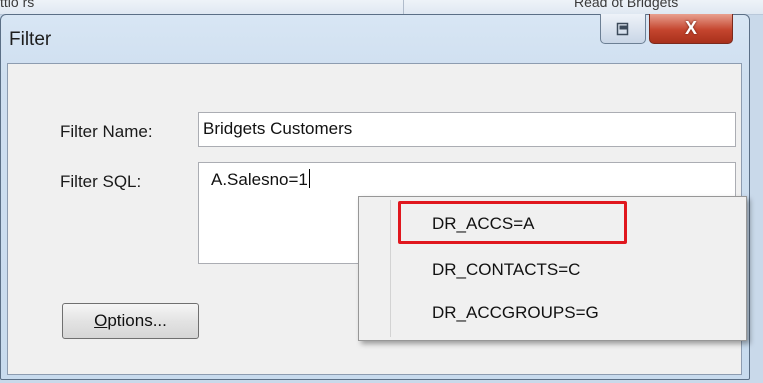 The height and width of the screenshot is (383, 763). Describe the element at coordinates (403, 7) in the screenshot. I see `background-divider` at that location.